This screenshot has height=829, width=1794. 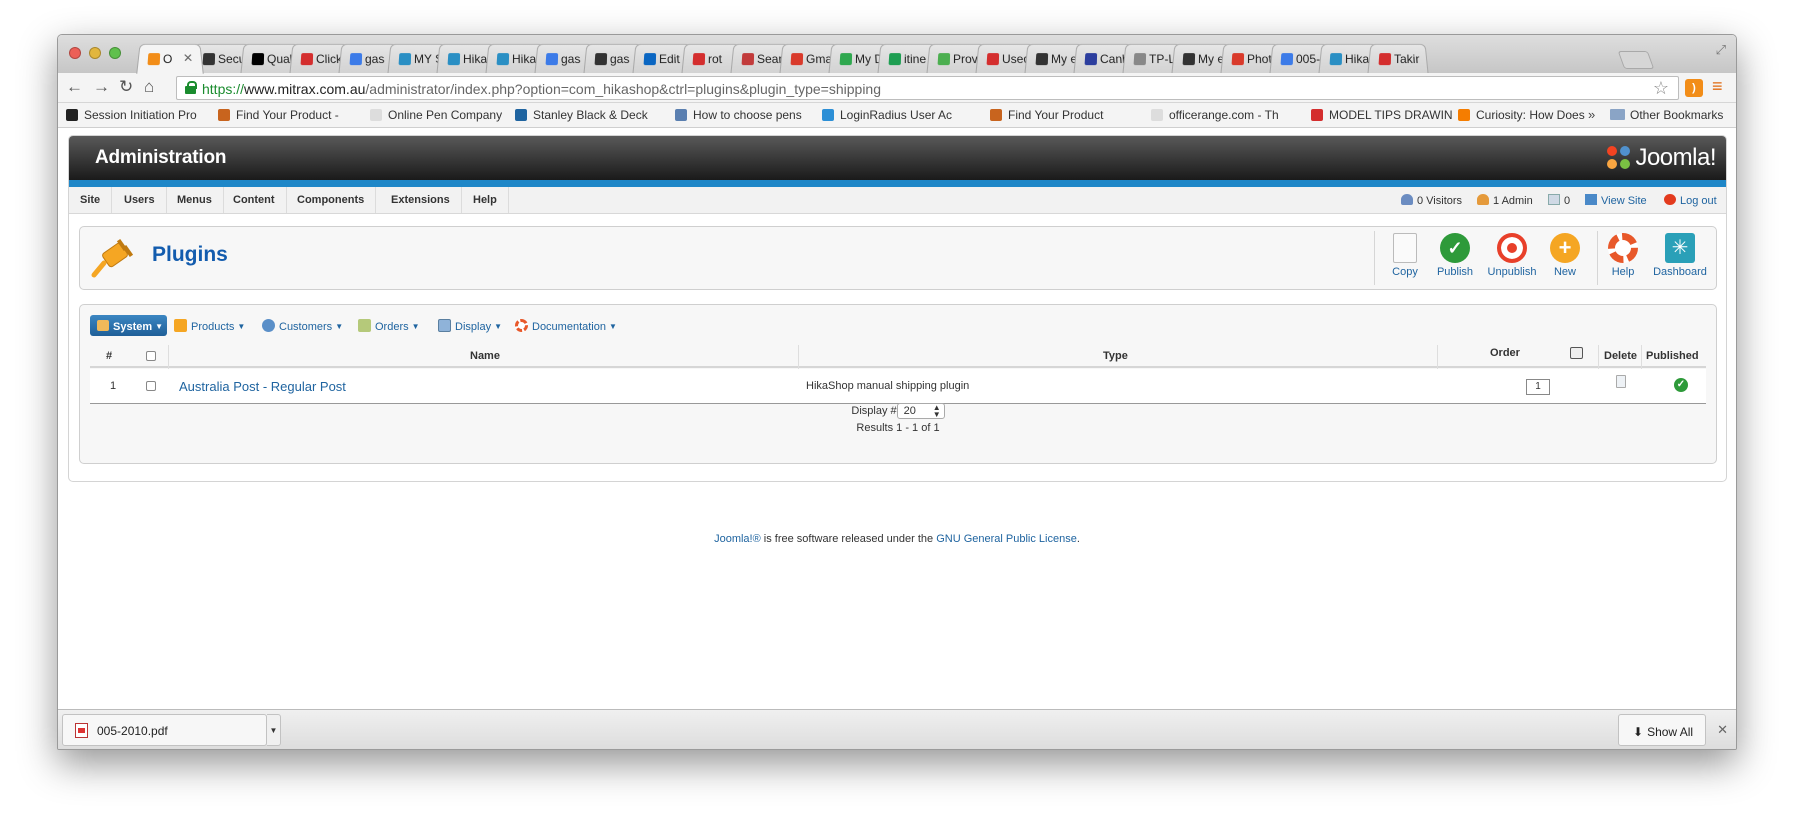 I want to click on save-order-icon, so click(x=1576, y=353).